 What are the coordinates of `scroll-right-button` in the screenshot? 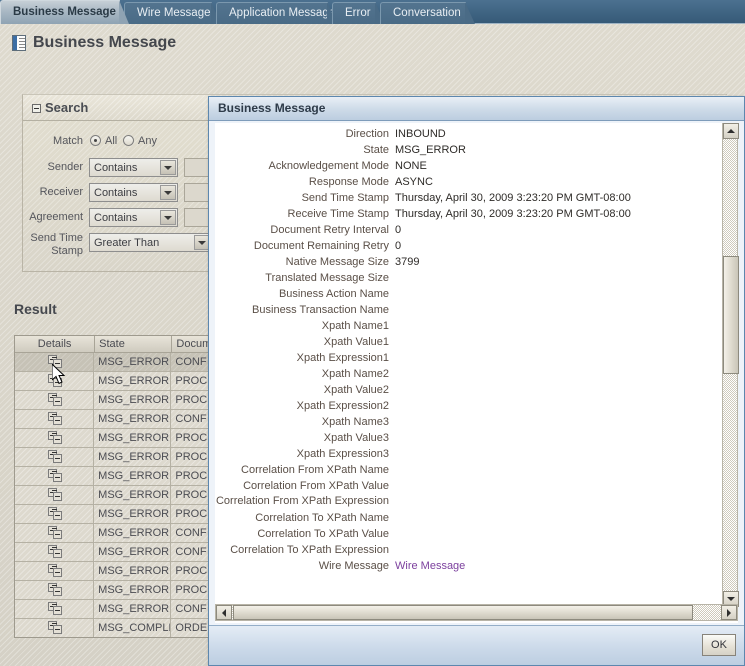 It's located at (729, 612).